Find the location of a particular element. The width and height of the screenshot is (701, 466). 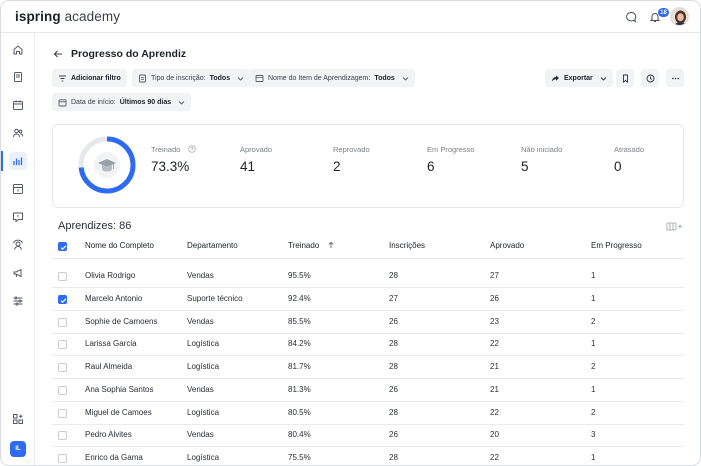

stat-value-not-started: 5 is located at coordinates (525, 166).